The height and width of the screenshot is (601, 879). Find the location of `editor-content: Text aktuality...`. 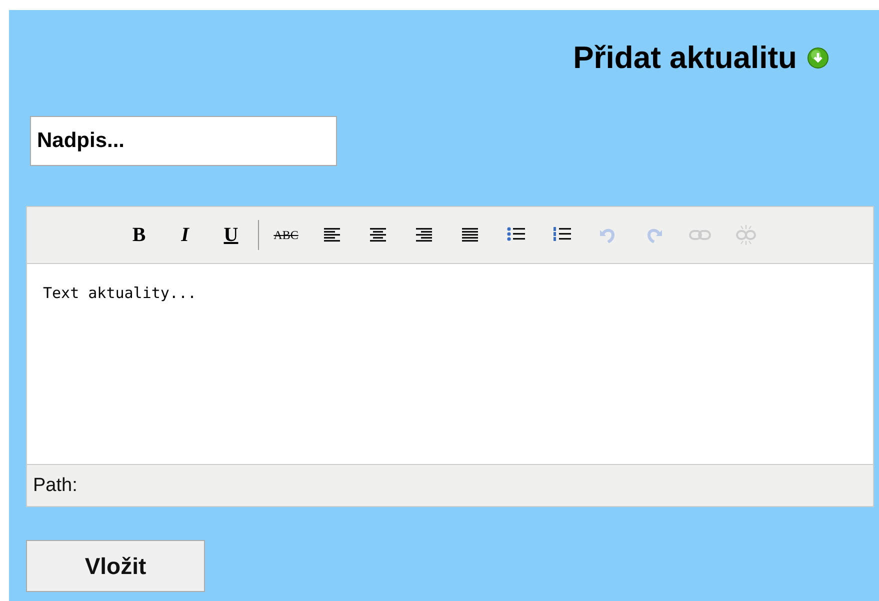

editor-content: Text aktuality... is located at coordinates (120, 293).